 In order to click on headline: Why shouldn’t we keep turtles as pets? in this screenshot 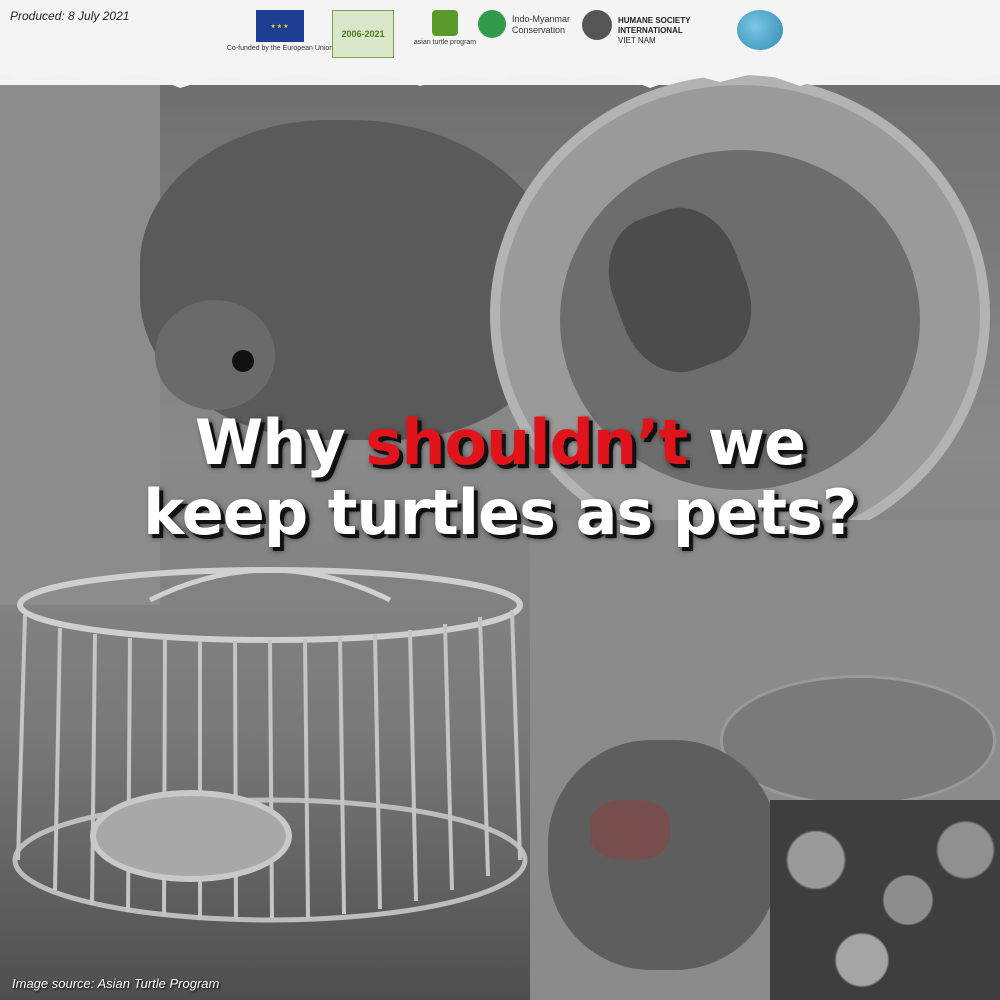, I will do `click(500, 478)`.